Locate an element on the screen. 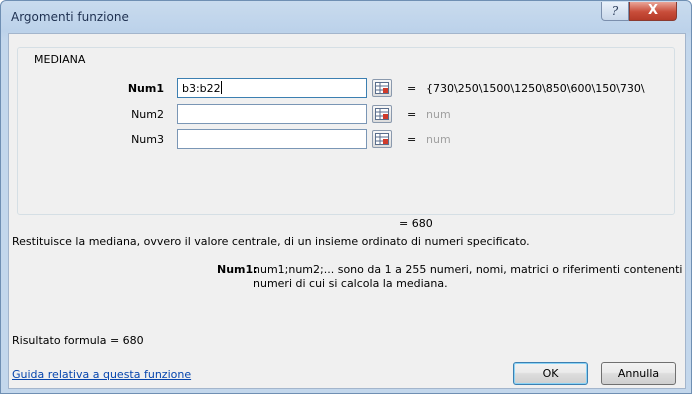 This screenshot has width=694, height=396. num3-range-picker-button is located at coordinates (382, 139).